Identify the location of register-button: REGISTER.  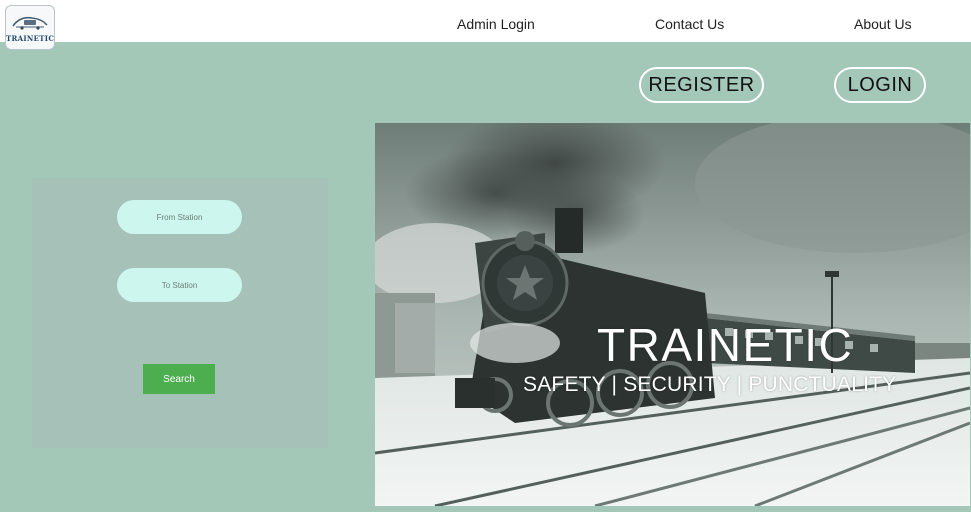
(701, 85).